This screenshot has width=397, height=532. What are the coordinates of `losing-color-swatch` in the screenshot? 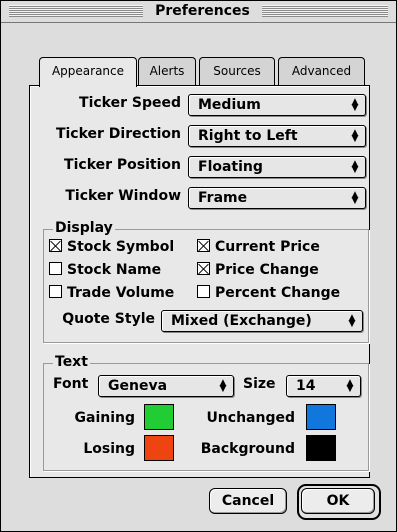 It's located at (159, 448).